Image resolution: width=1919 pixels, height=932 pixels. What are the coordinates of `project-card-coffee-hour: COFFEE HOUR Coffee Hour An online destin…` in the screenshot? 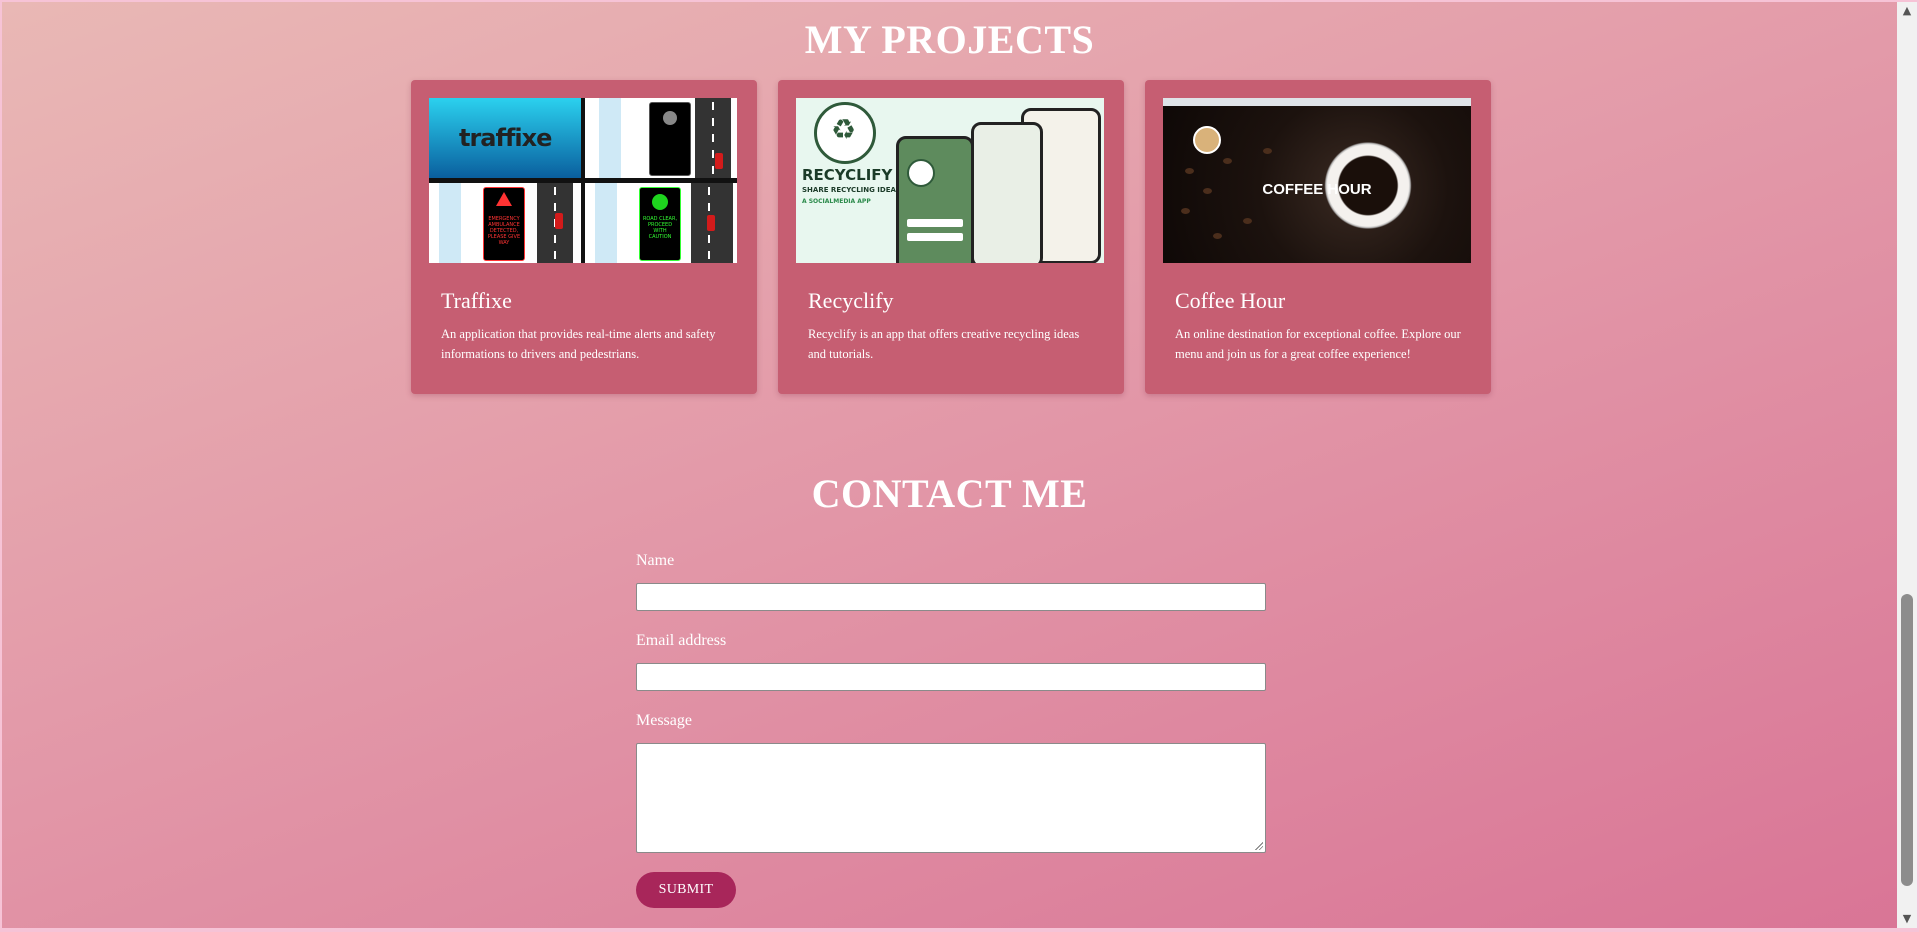 It's located at (1318, 237).